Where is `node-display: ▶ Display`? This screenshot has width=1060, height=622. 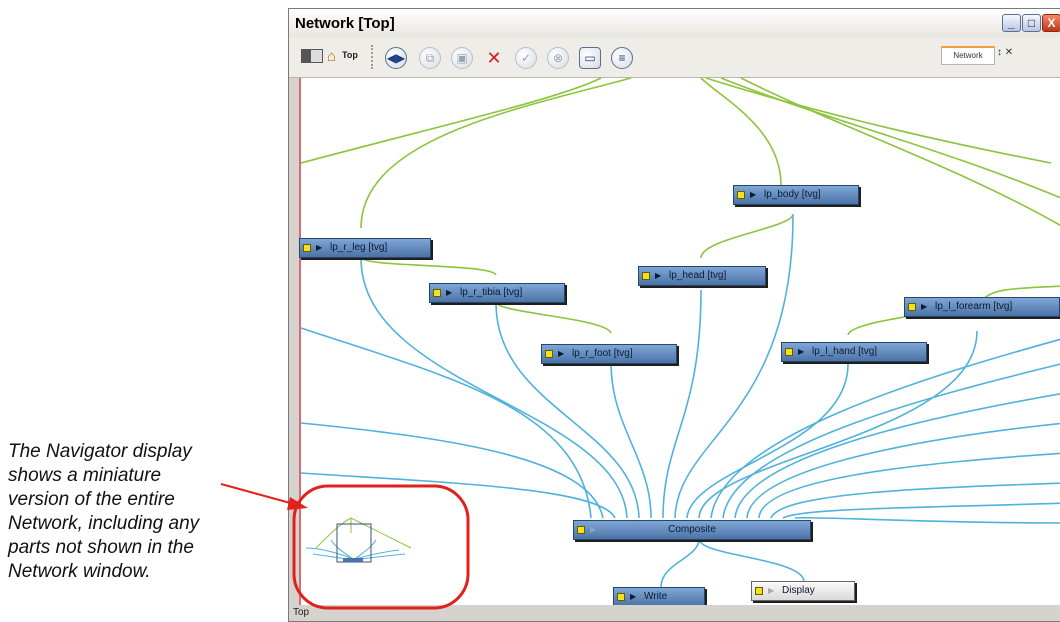
node-display: ▶ Display is located at coordinates (803, 591).